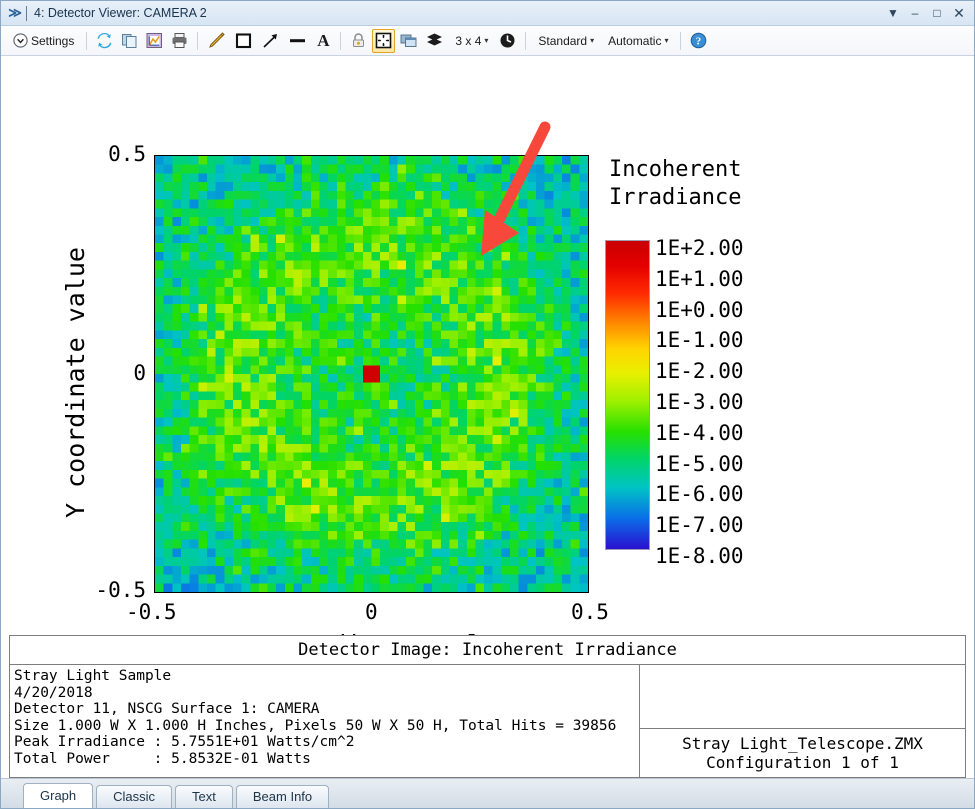 This screenshot has height=809, width=975. I want to click on fit-window-icon, so click(383, 40).